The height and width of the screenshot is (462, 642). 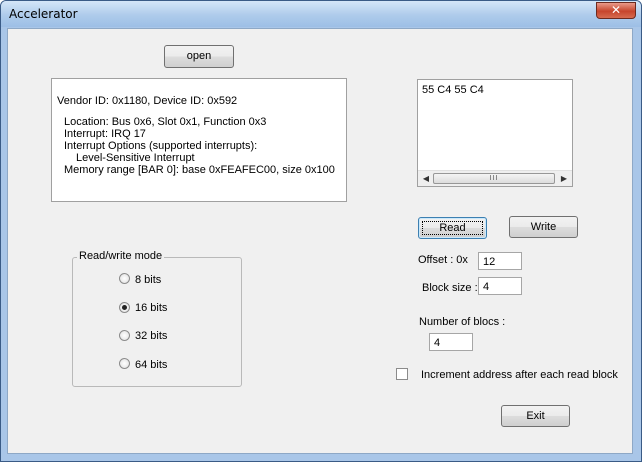 I want to click on radio-8-bits-button, so click(x=124, y=278).